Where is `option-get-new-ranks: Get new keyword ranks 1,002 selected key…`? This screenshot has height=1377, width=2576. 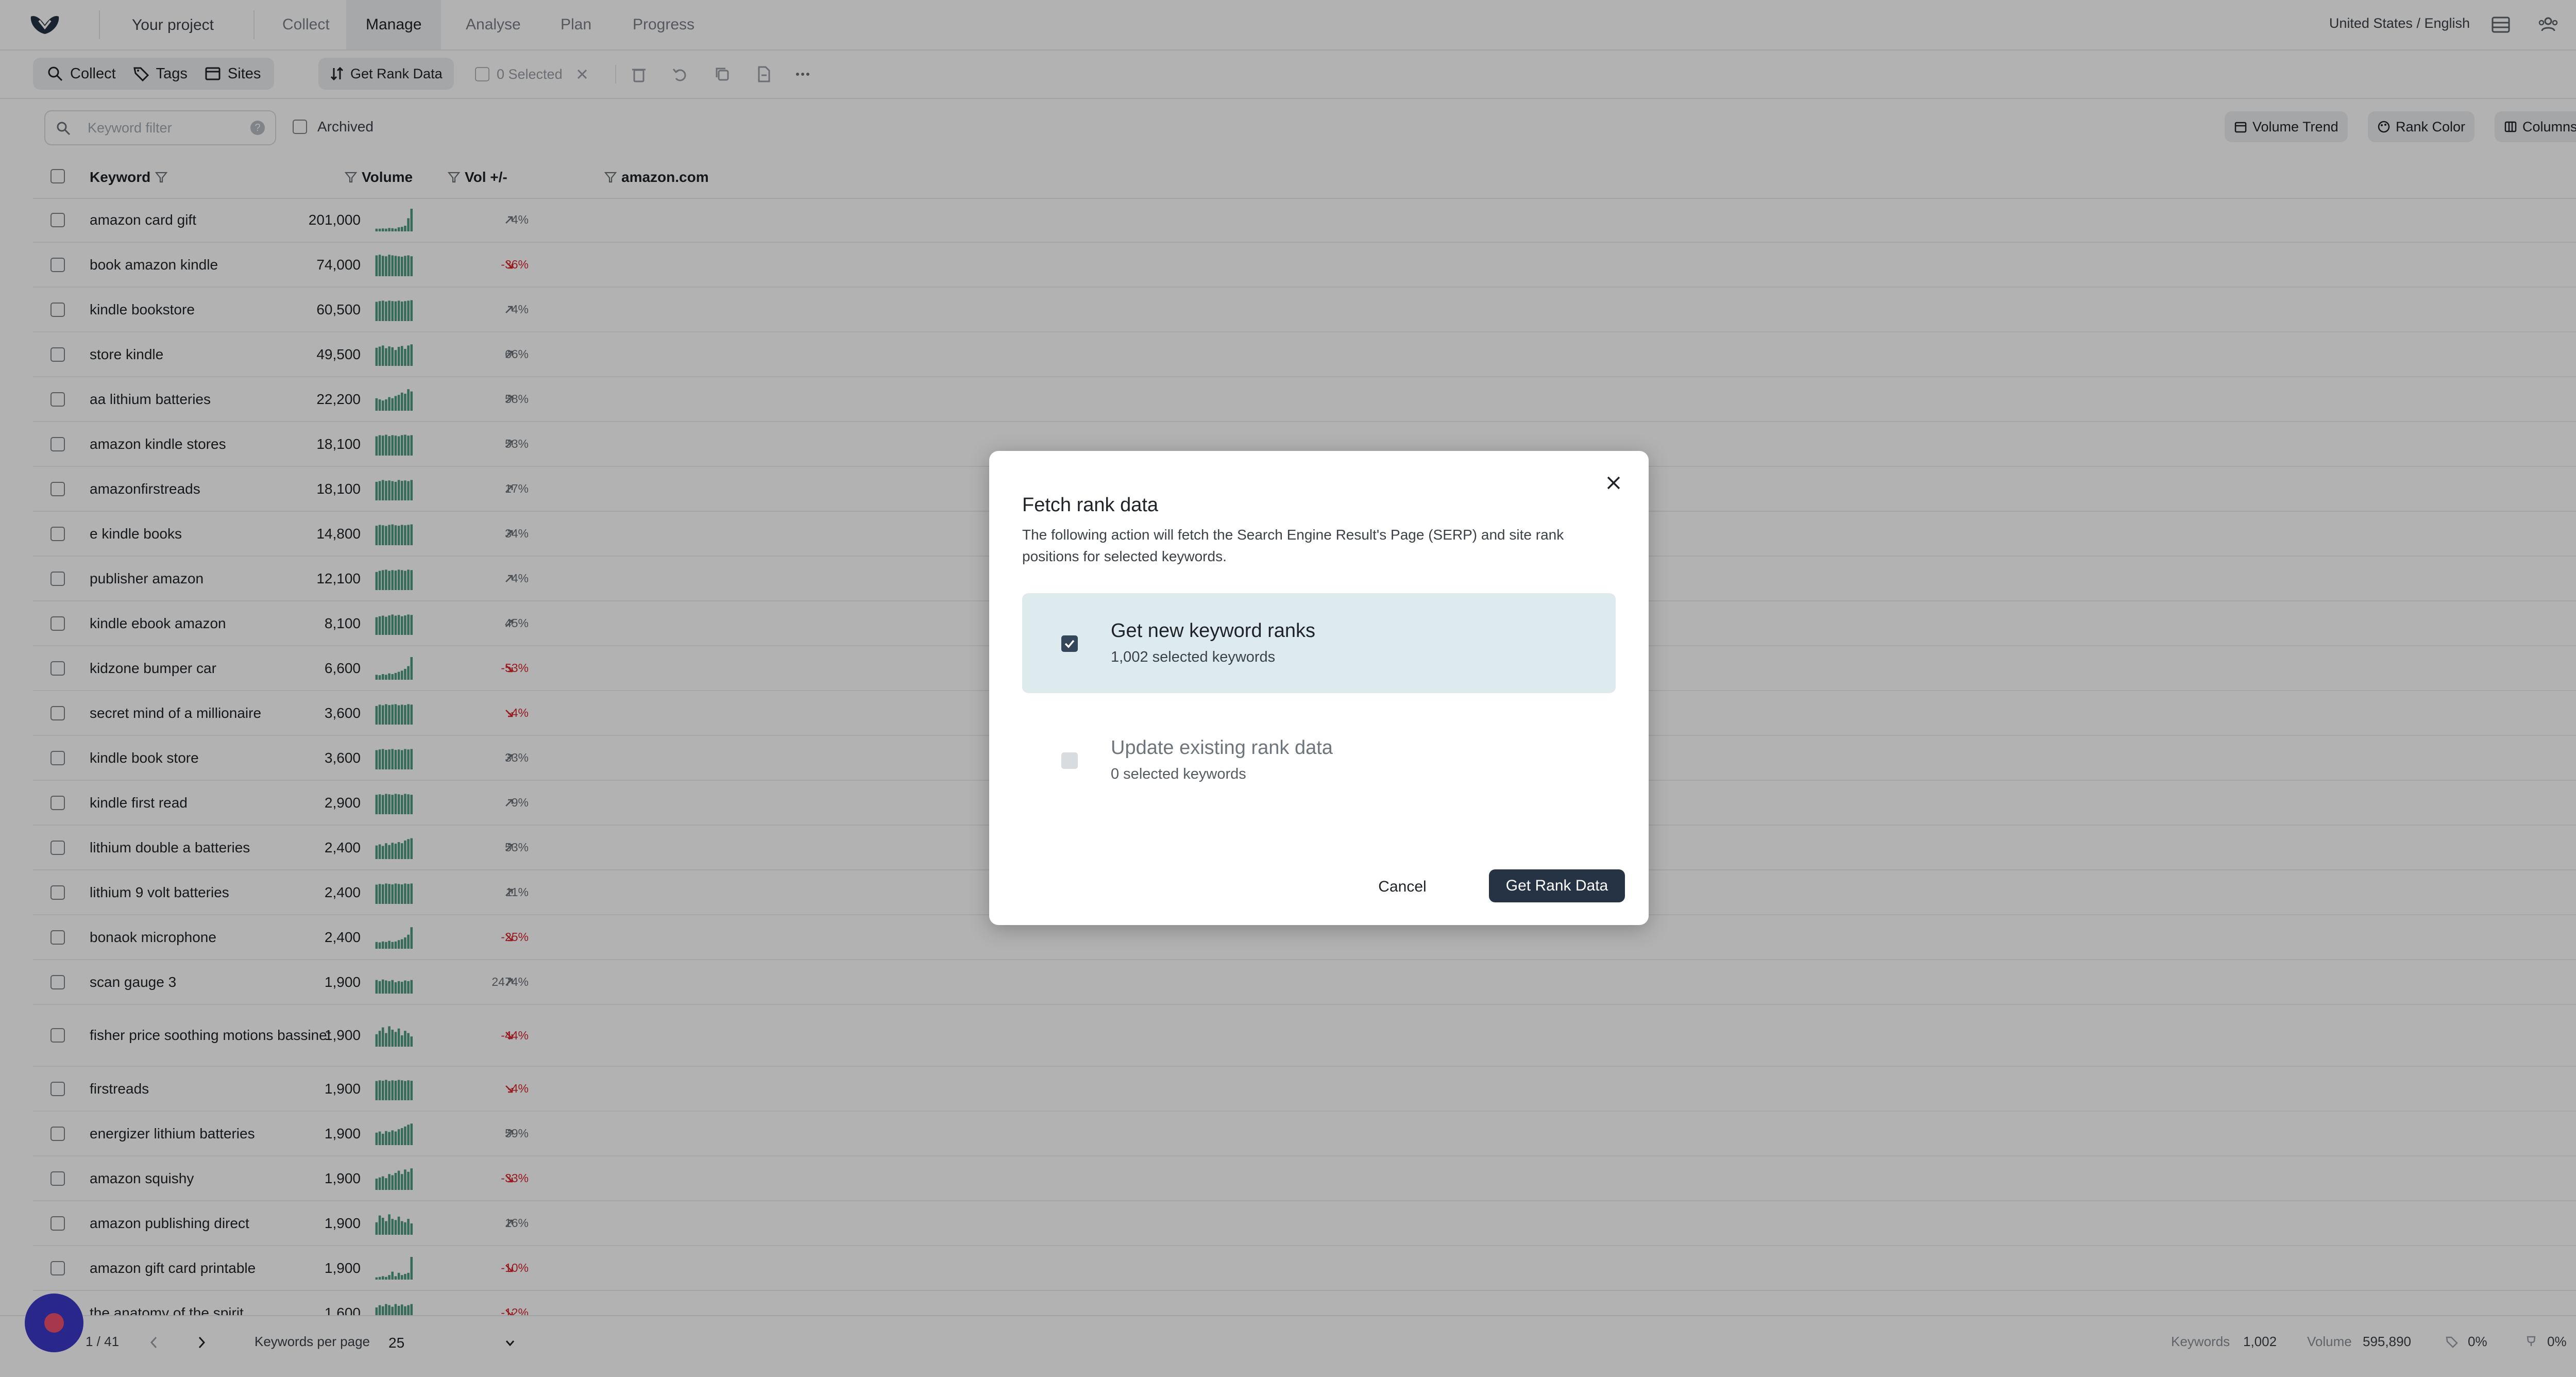 option-get-new-ranks: Get new keyword ranks 1,002 selected key… is located at coordinates (1319, 643).